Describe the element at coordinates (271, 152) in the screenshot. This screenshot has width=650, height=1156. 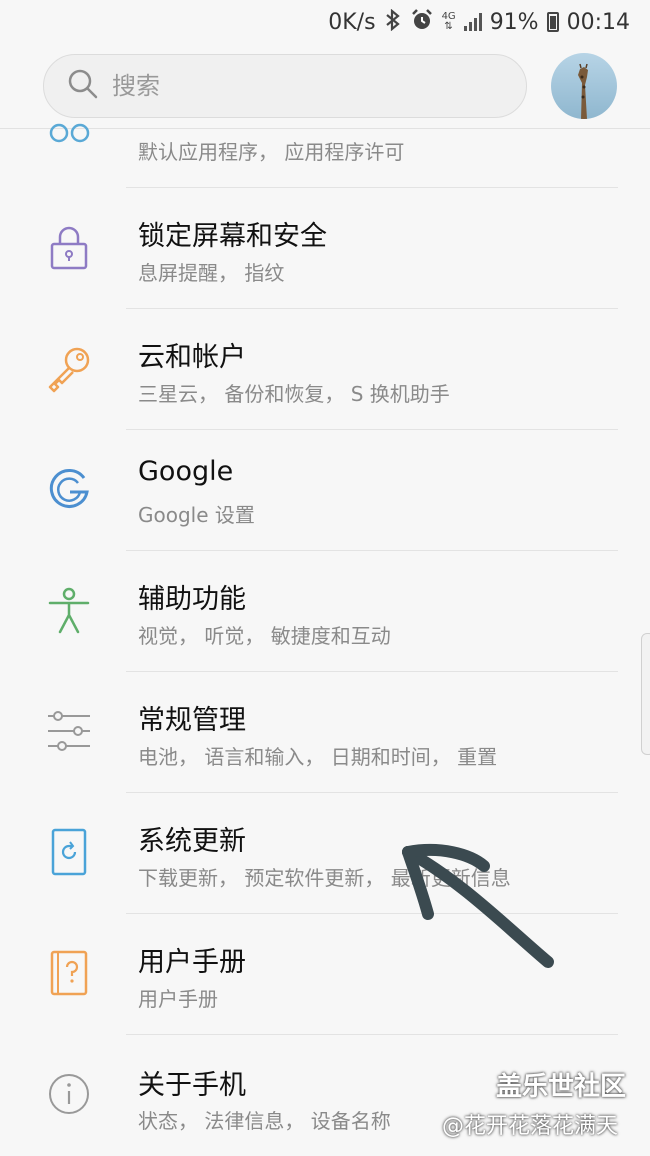
I see `settings-item-subtitle: 默认应用程序， 应用程序许可` at that location.